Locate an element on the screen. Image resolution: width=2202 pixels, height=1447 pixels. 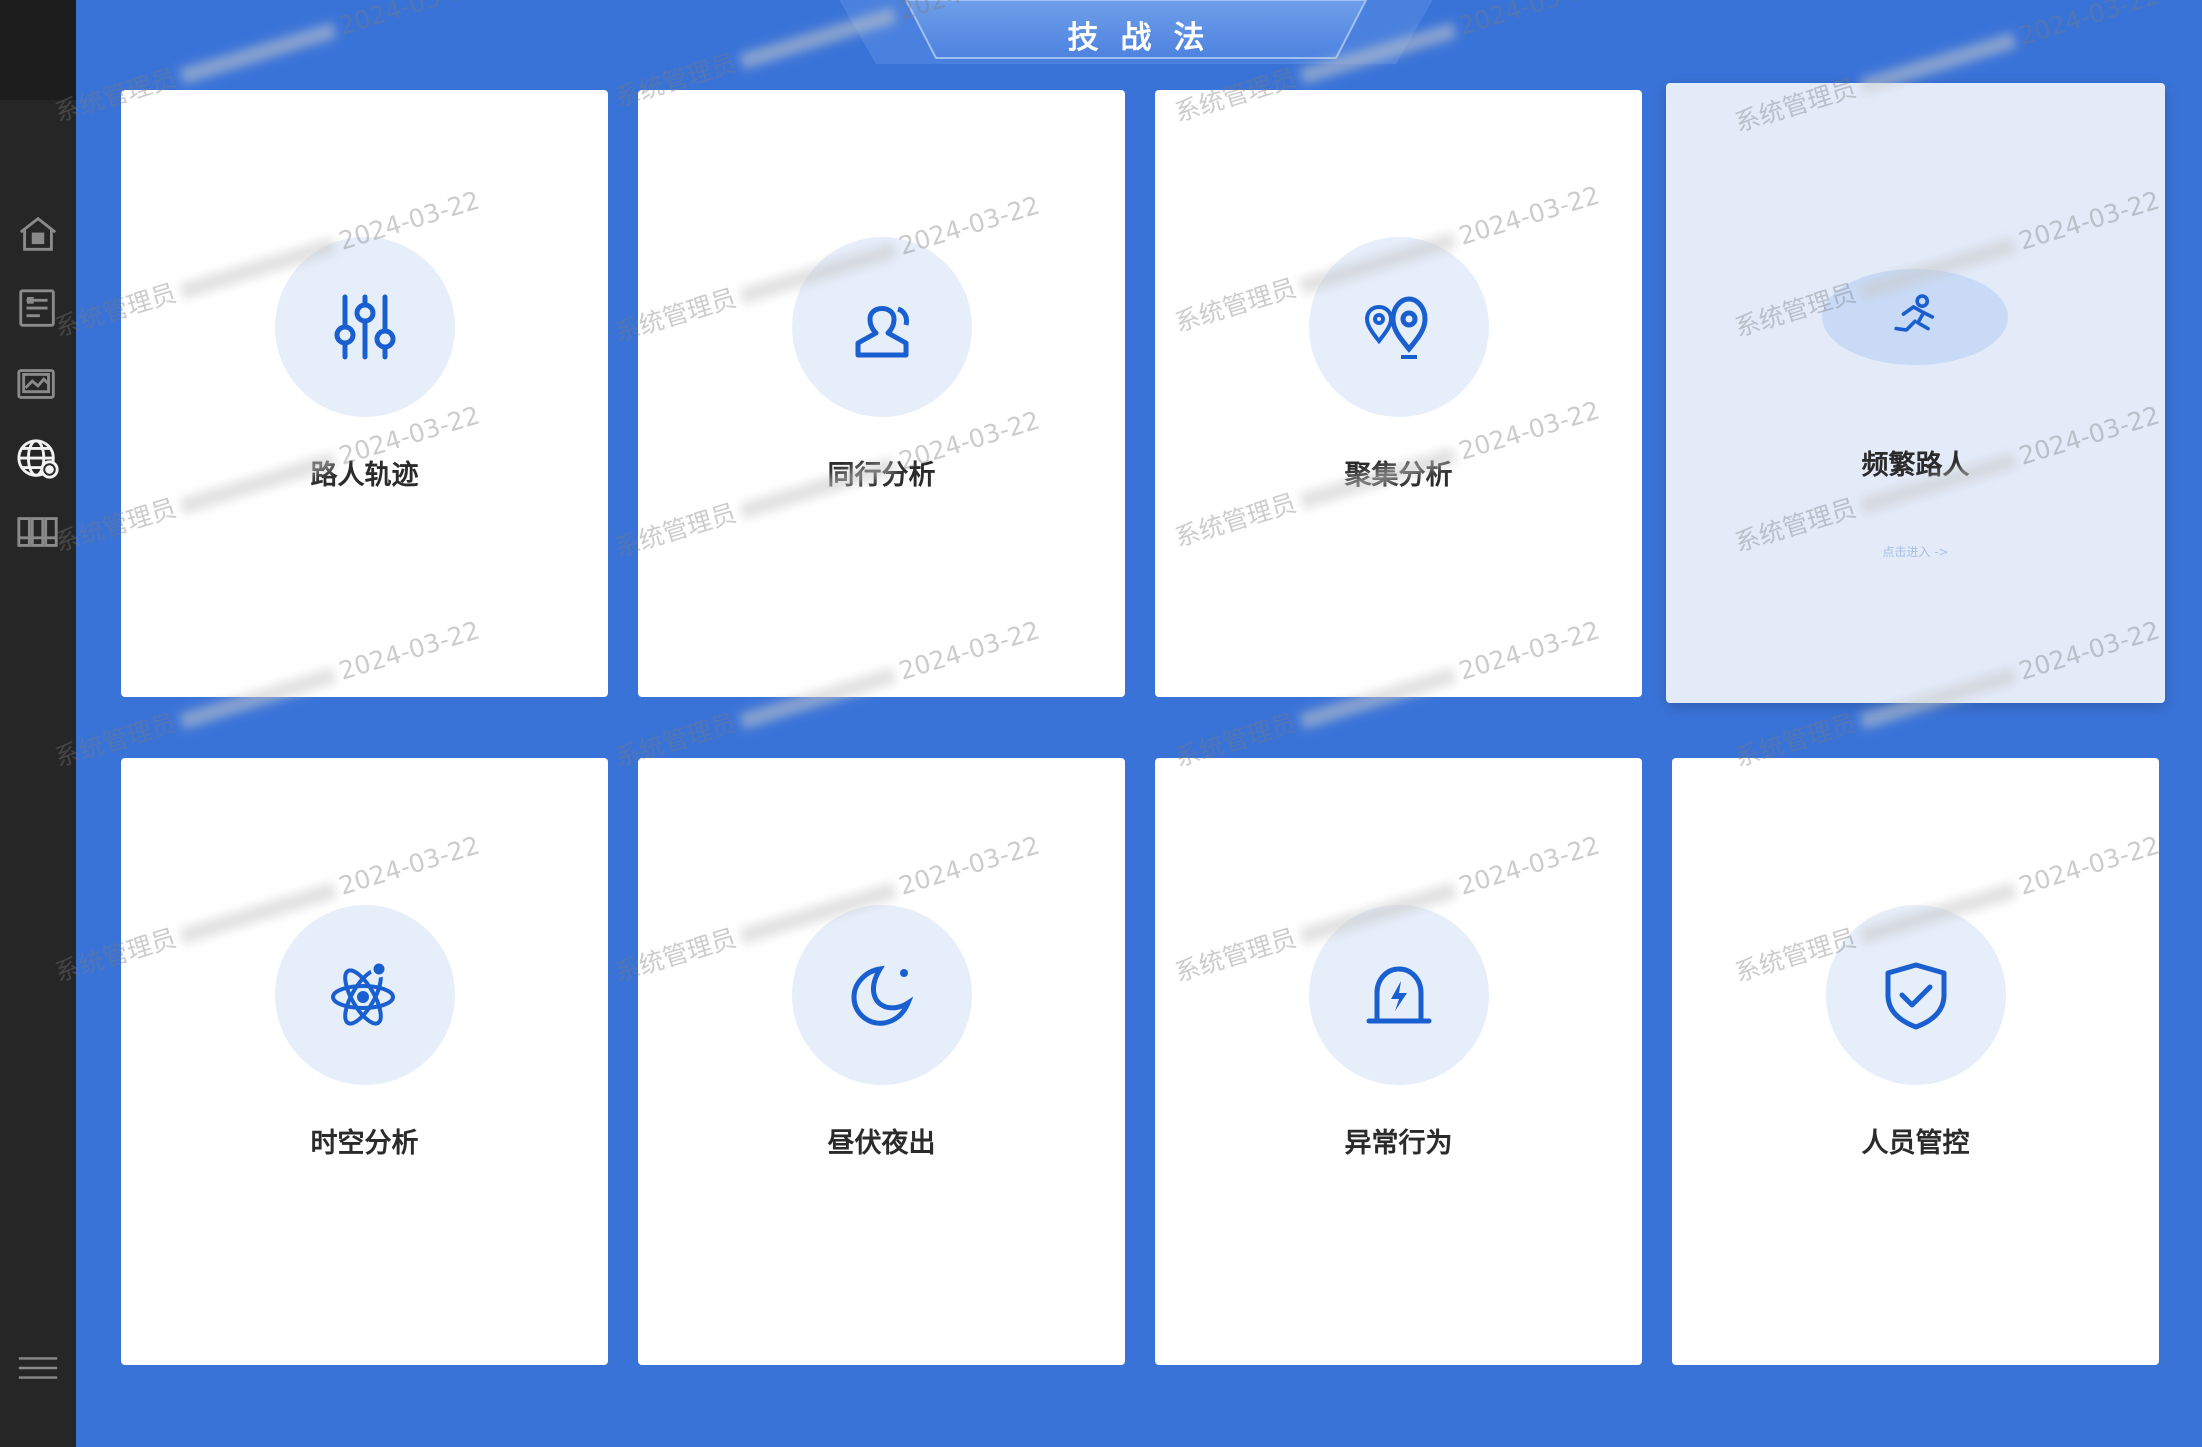
card-abnormal-behavior: 异常行为 is located at coordinates (1398, 1061).